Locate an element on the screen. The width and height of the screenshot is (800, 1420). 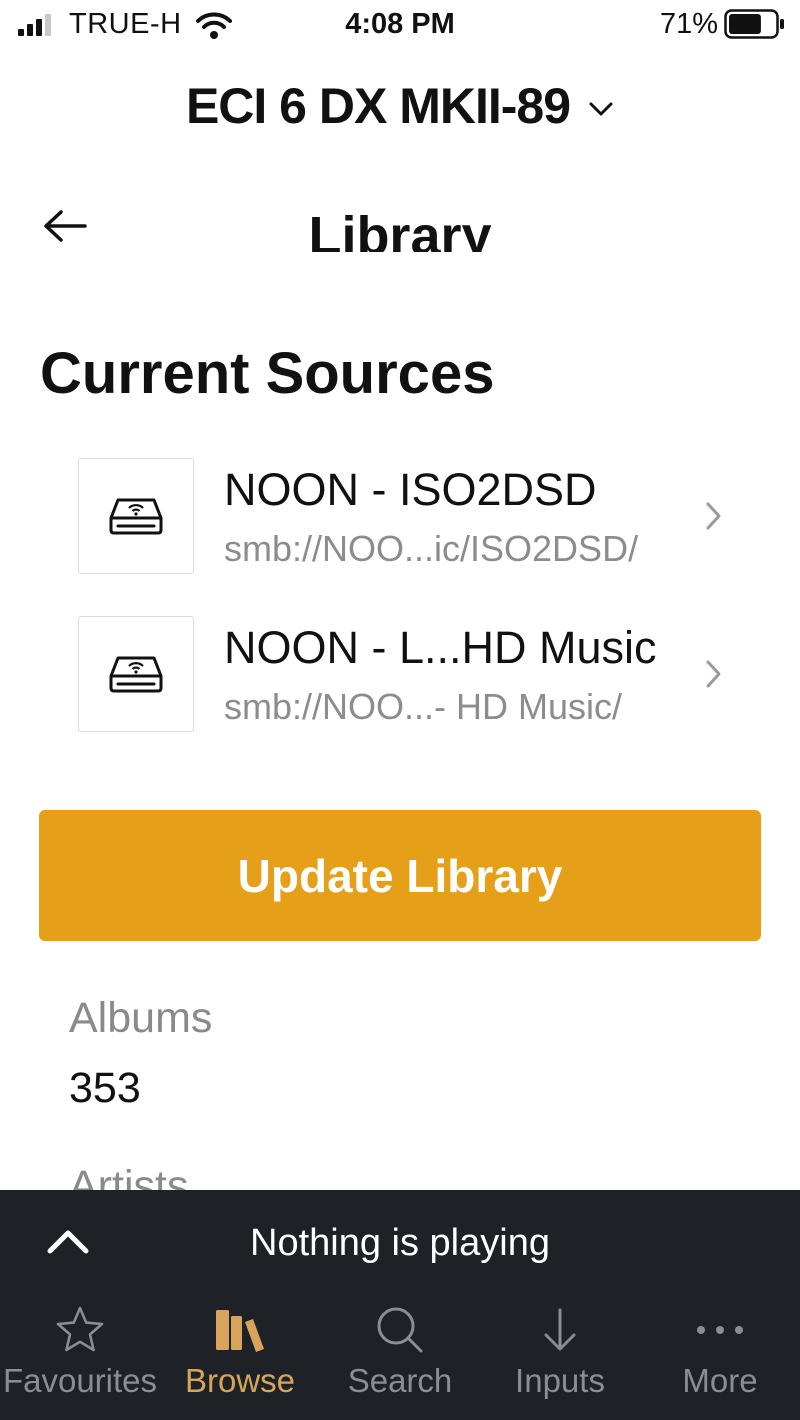
source-path: smb://NOO...ic/ISO2DSD/ is located at coordinates (431, 548).